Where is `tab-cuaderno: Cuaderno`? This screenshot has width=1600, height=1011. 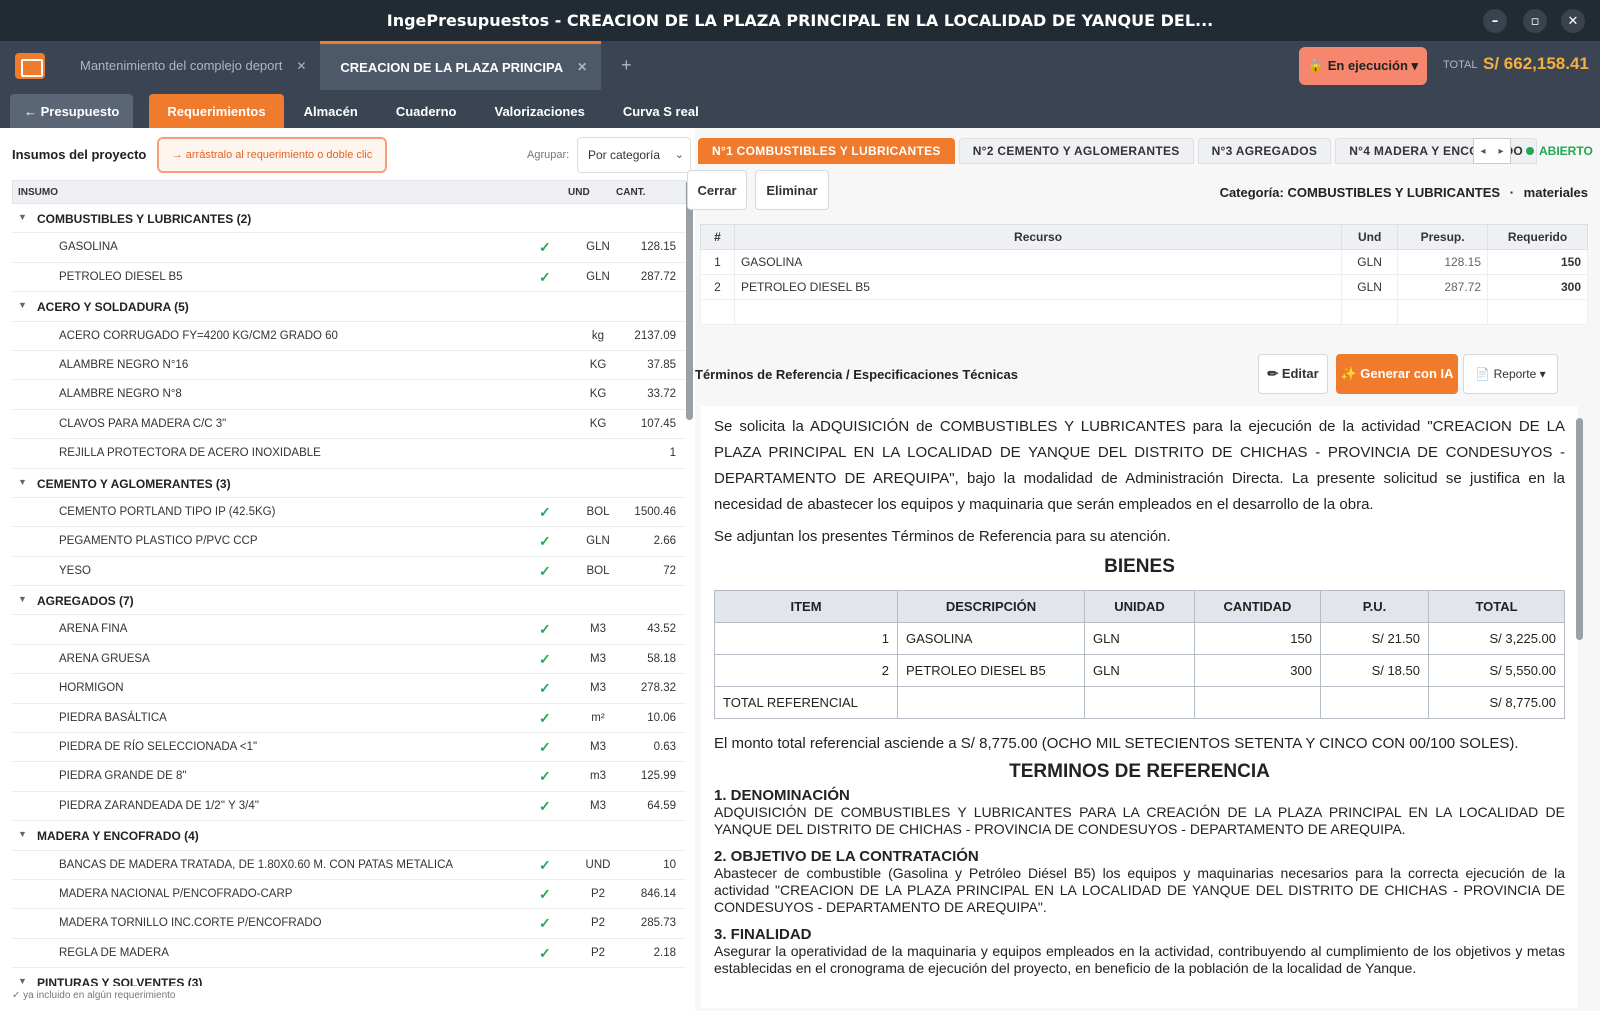
tab-cuaderno: Cuaderno is located at coordinates (426, 111).